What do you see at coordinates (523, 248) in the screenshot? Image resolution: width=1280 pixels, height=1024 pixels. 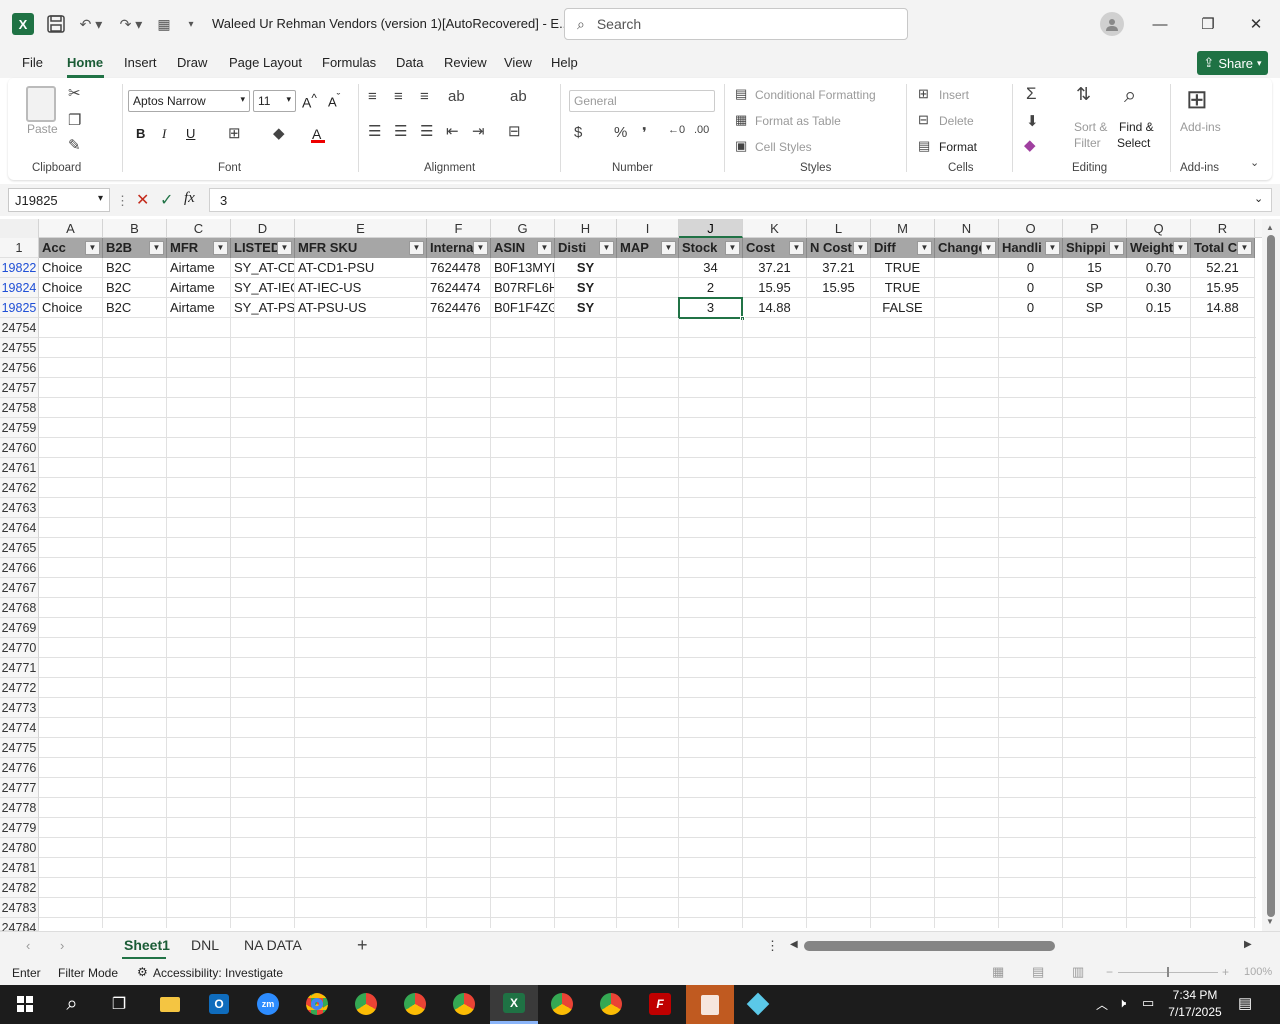 I see `table-header-cell: ASIN ▼` at bounding box center [523, 248].